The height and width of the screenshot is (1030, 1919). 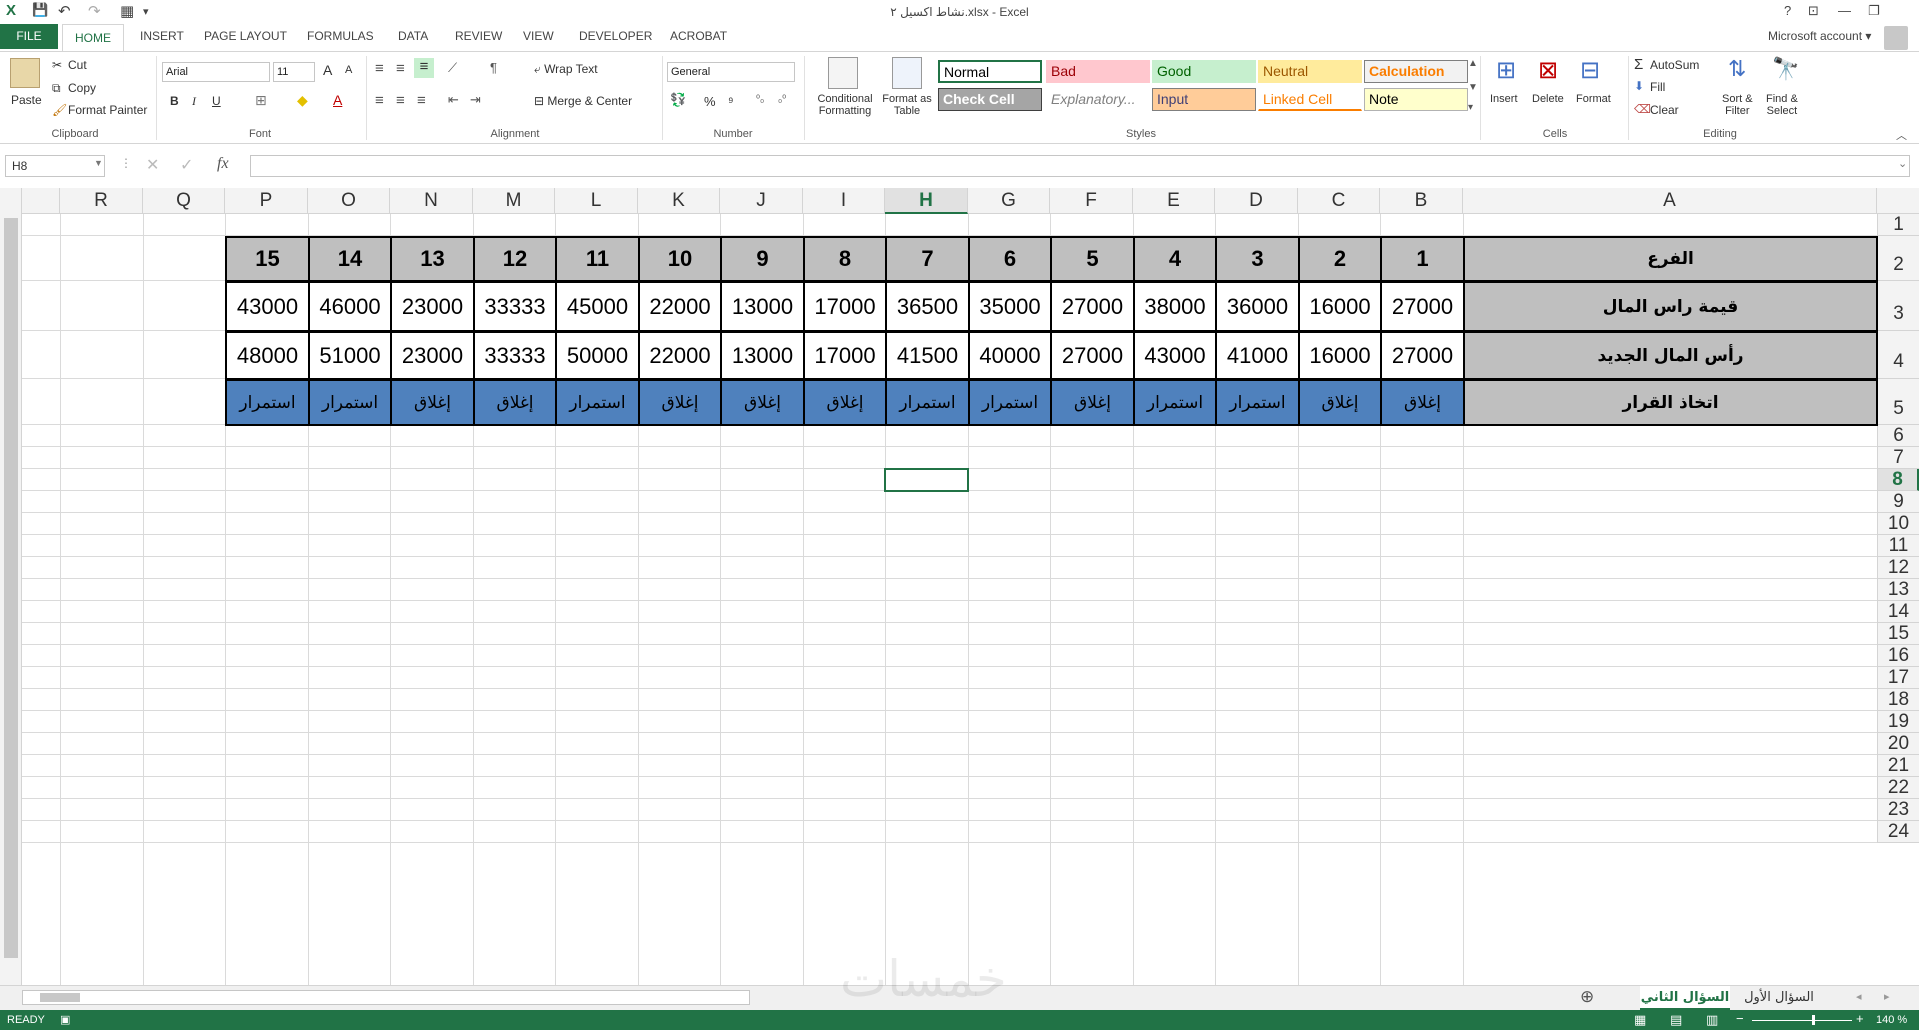 I want to click on decision-cell-branch-14: استمرار, so click(x=350, y=402).